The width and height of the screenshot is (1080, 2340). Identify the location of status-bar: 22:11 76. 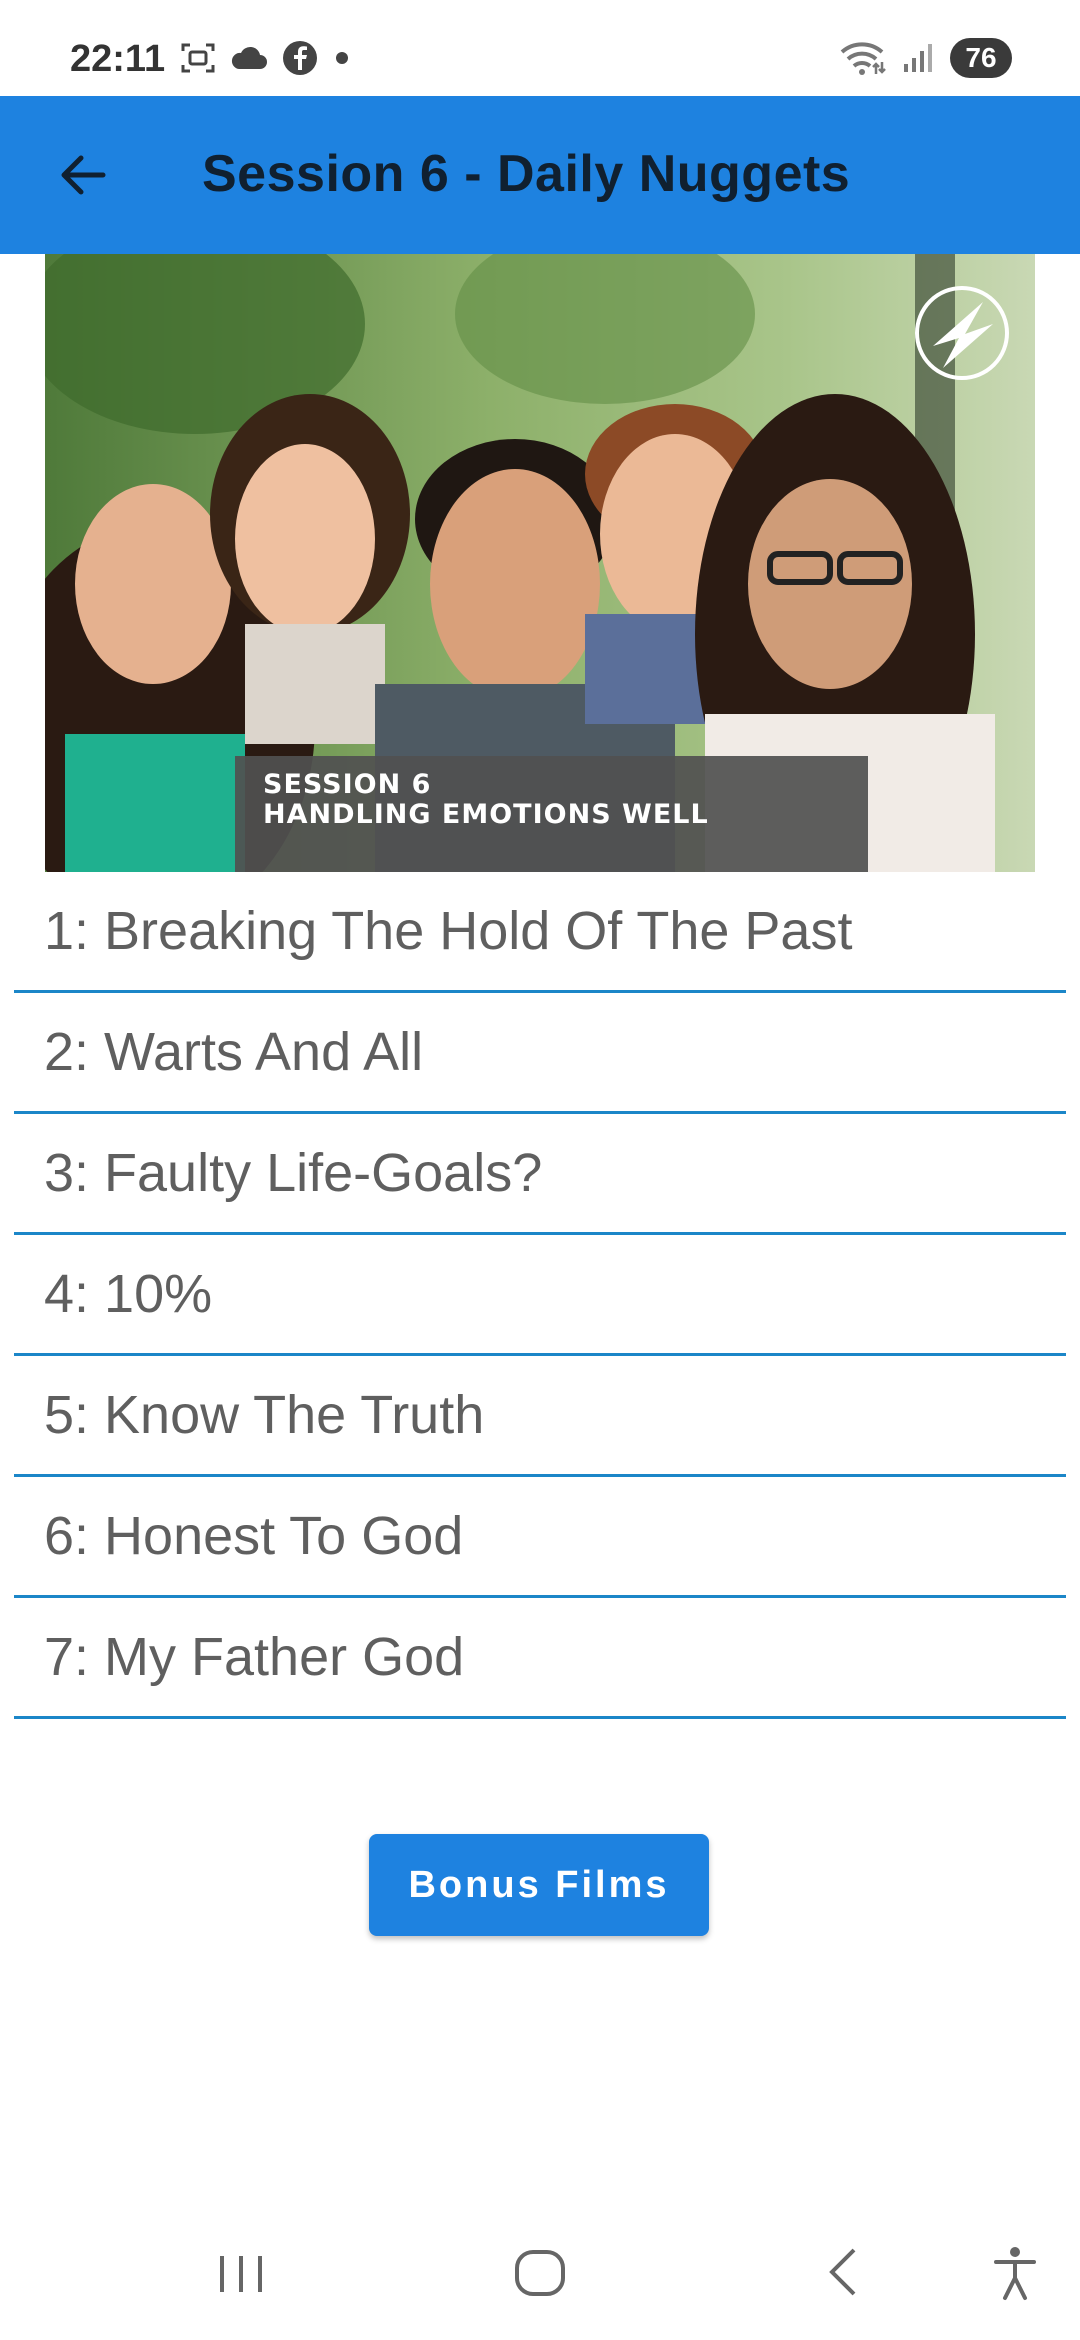
(540, 48).